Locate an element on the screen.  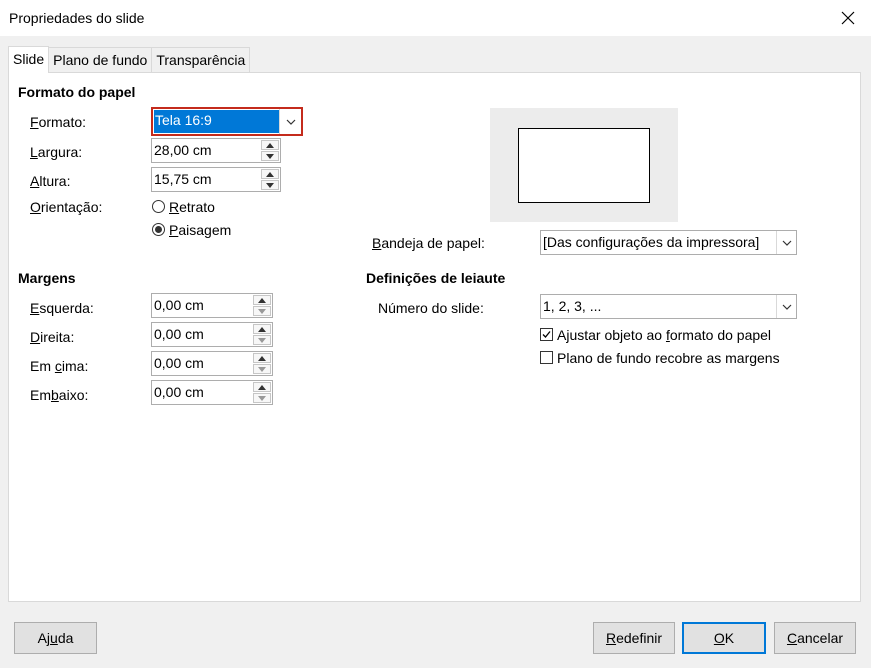
ok-button: OK is located at coordinates (724, 638).